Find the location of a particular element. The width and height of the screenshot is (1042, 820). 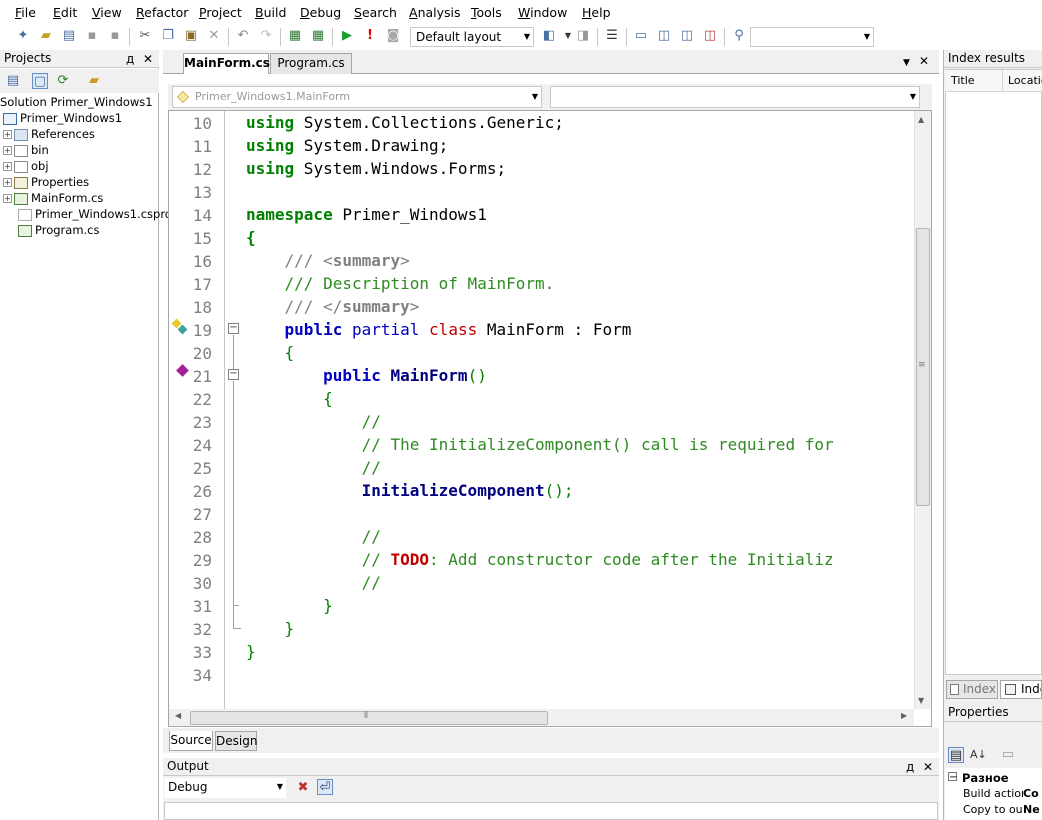

line-number: 10 is located at coordinates (202, 123).